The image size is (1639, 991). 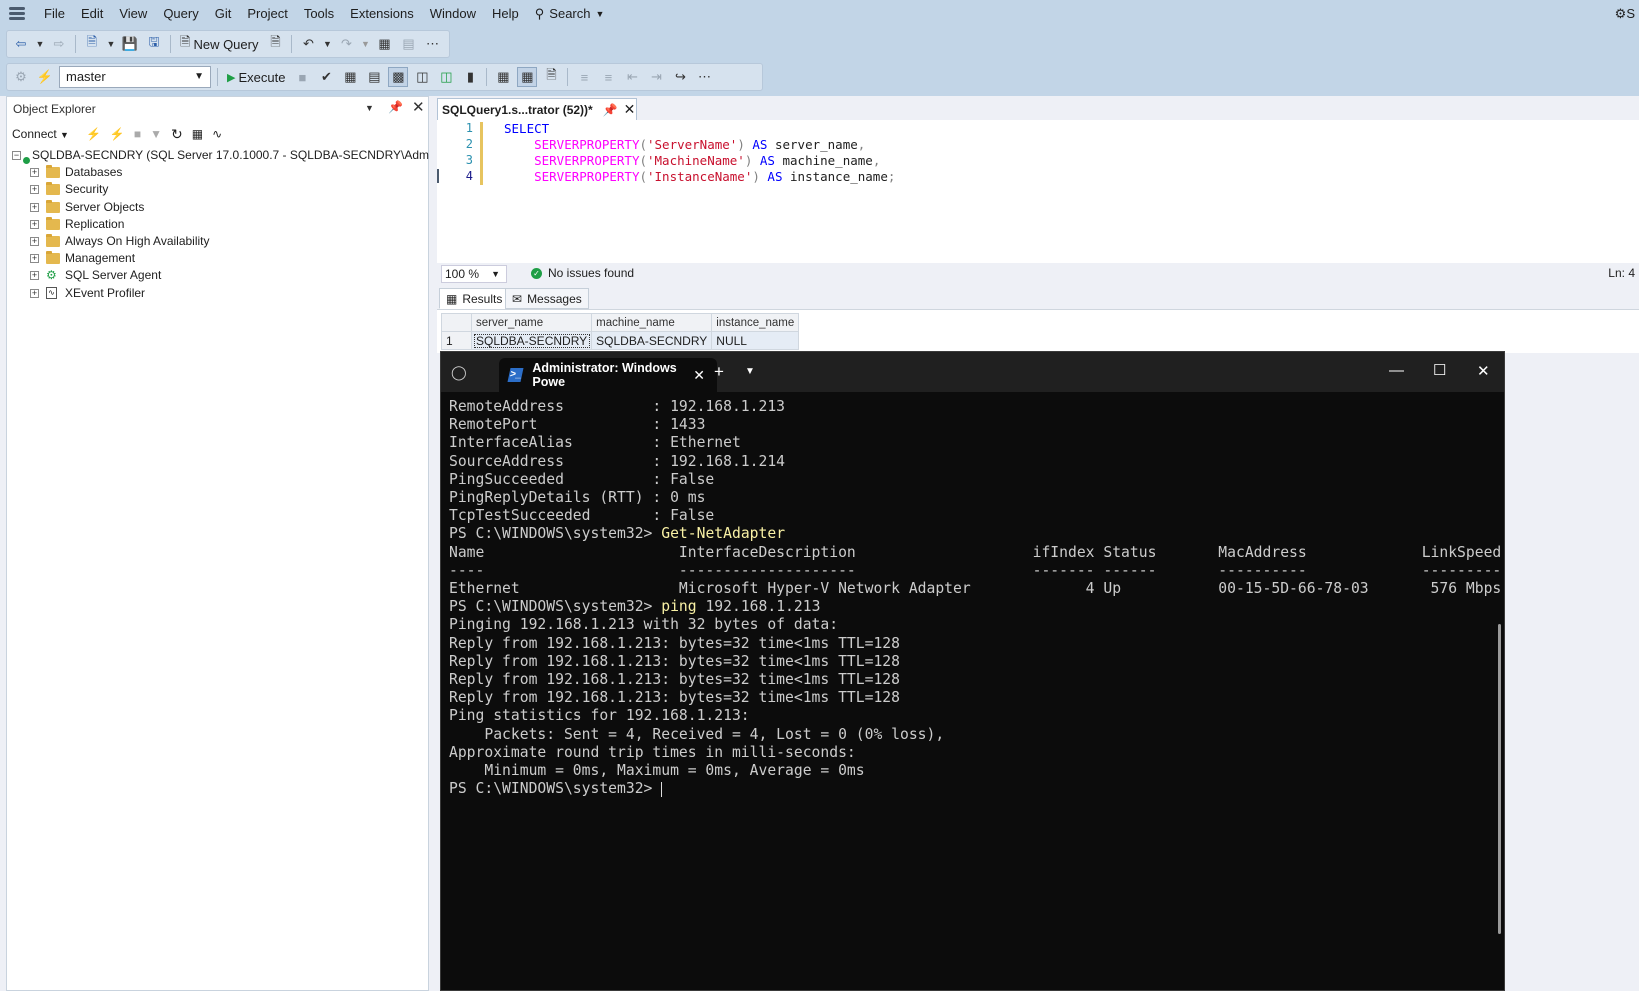 I want to click on activity-monitor-icon: ▦, so click(x=384, y=44).